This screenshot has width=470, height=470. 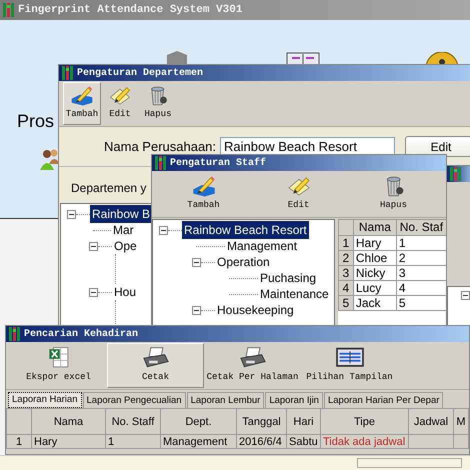 I want to click on tree-item: Maintenance, so click(x=294, y=294).